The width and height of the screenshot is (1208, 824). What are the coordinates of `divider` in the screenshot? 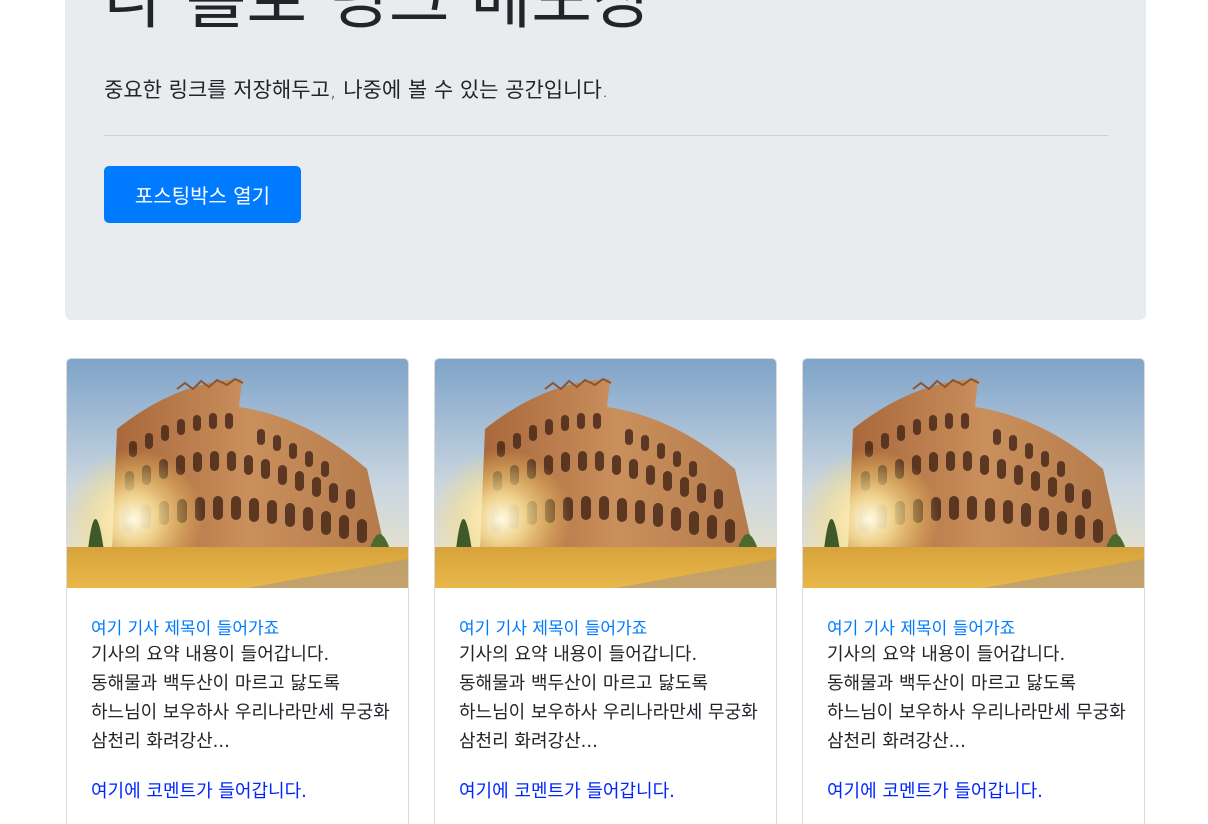 It's located at (606, 135).